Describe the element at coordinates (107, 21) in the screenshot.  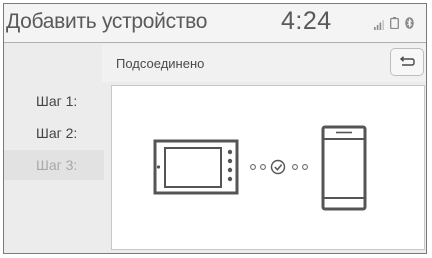
I see `screen-title: Добавить устройство` at that location.